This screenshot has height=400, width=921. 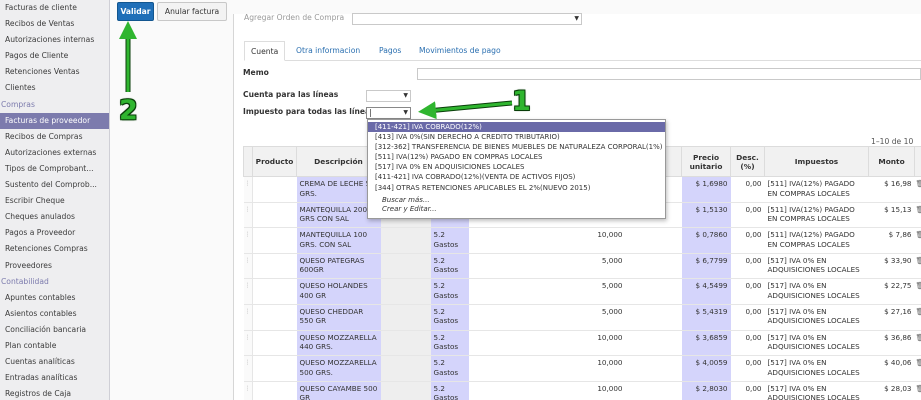 What do you see at coordinates (192, 11) in the screenshot?
I see `anular-factura-button: Anular factura` at bounding box center [192, 11].